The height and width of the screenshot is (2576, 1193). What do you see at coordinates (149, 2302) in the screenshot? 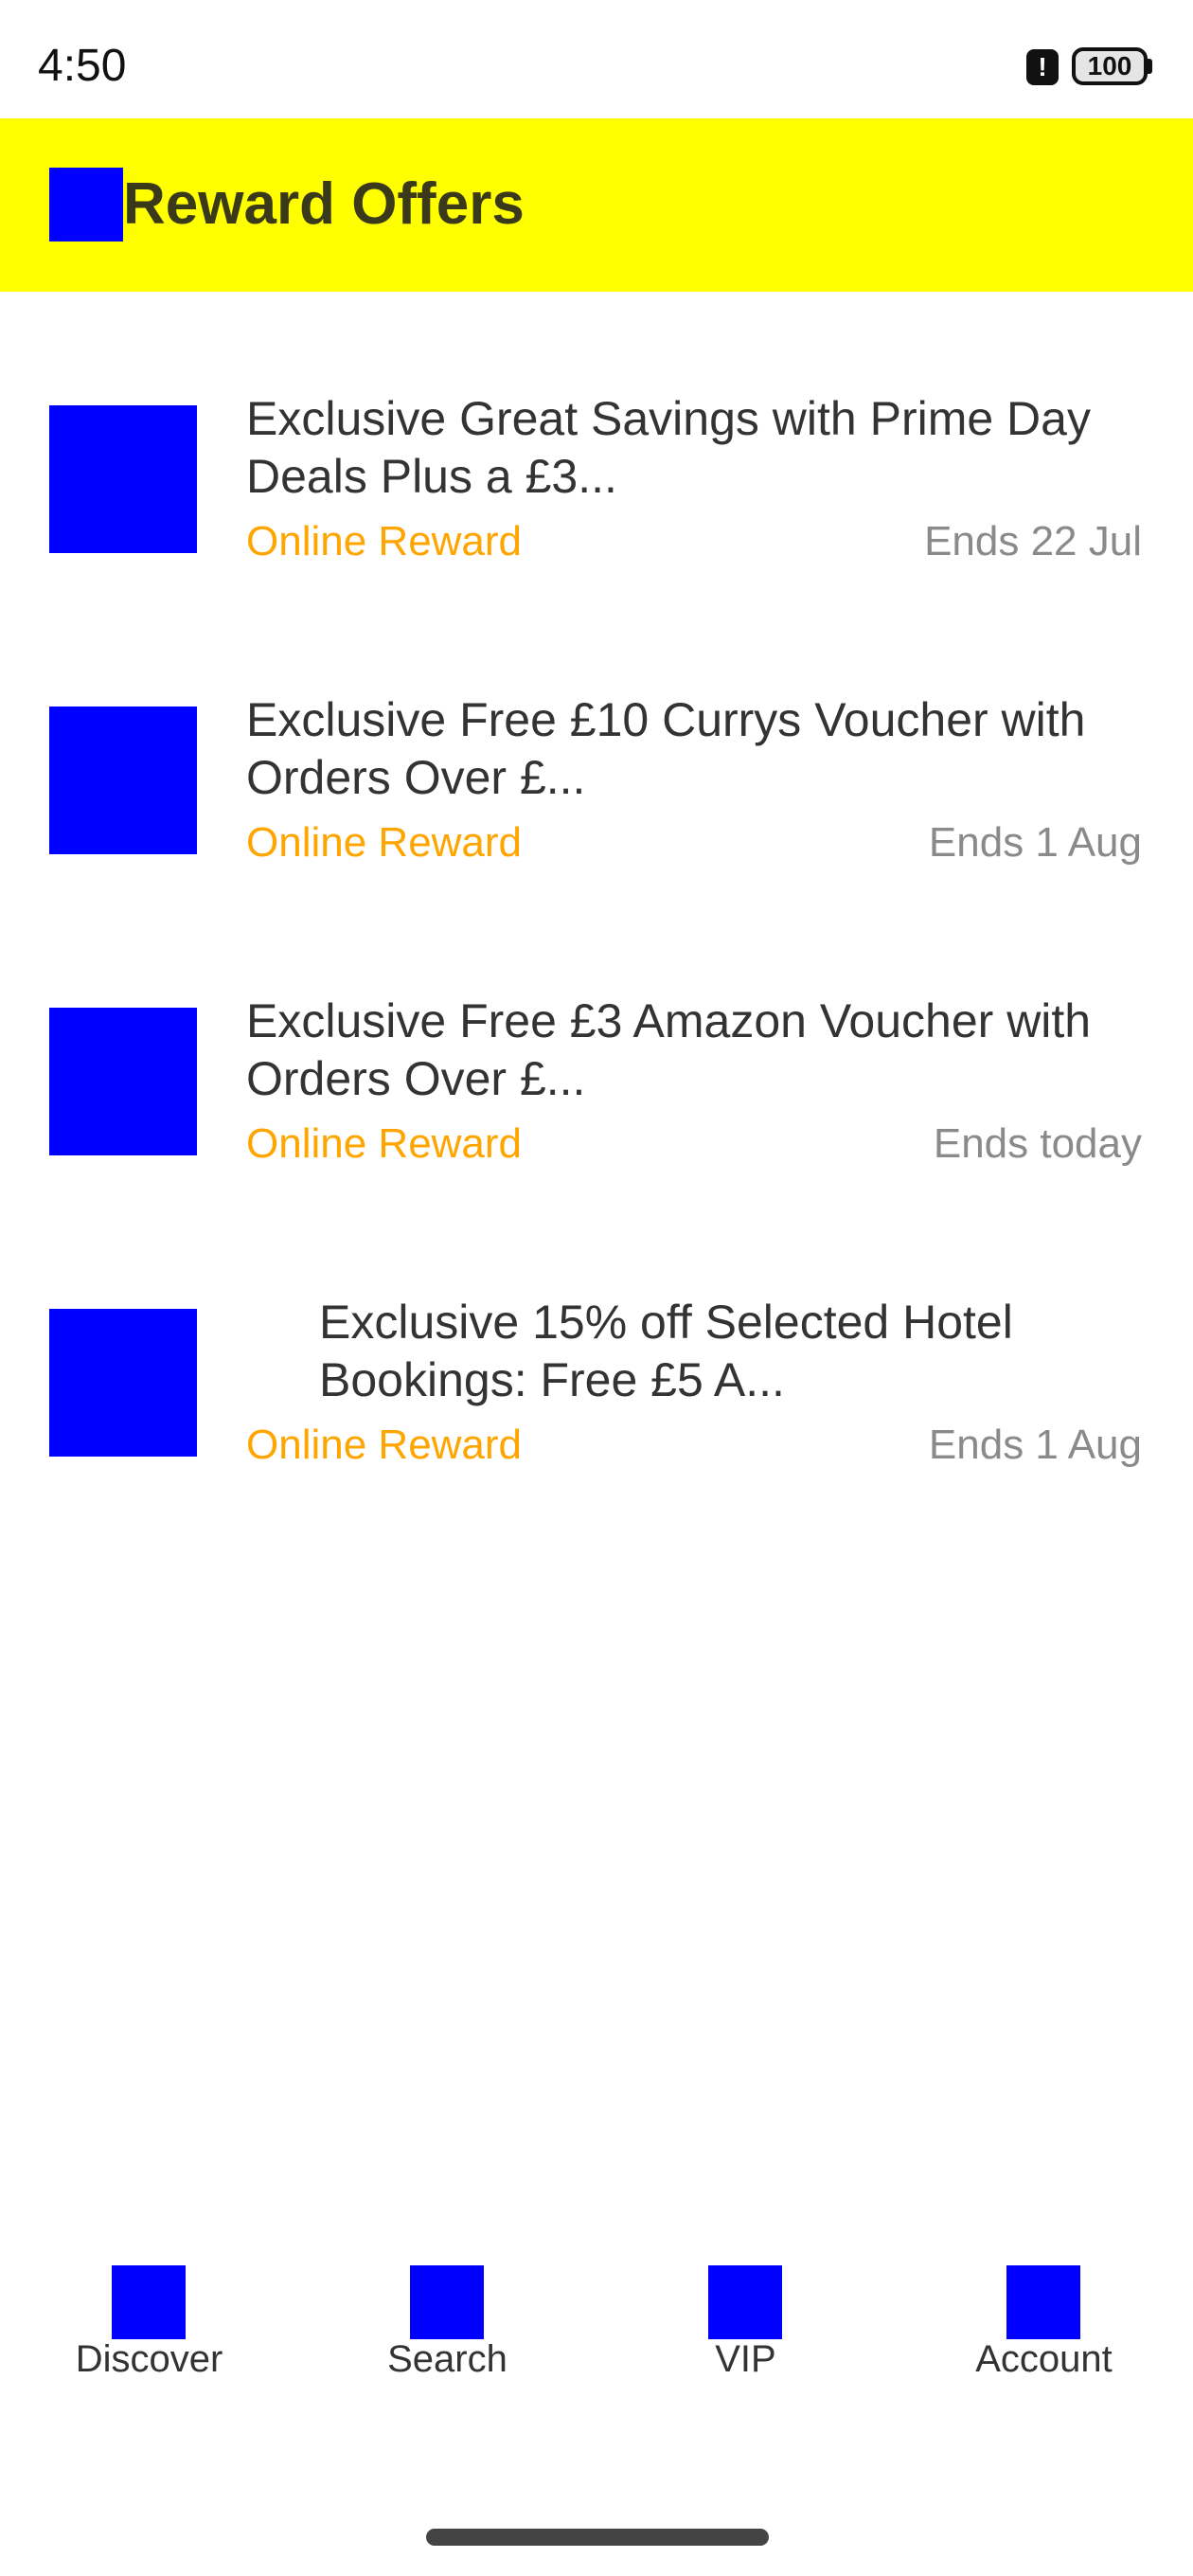
I see `discover-icon` at bounding box center [149, 2302].